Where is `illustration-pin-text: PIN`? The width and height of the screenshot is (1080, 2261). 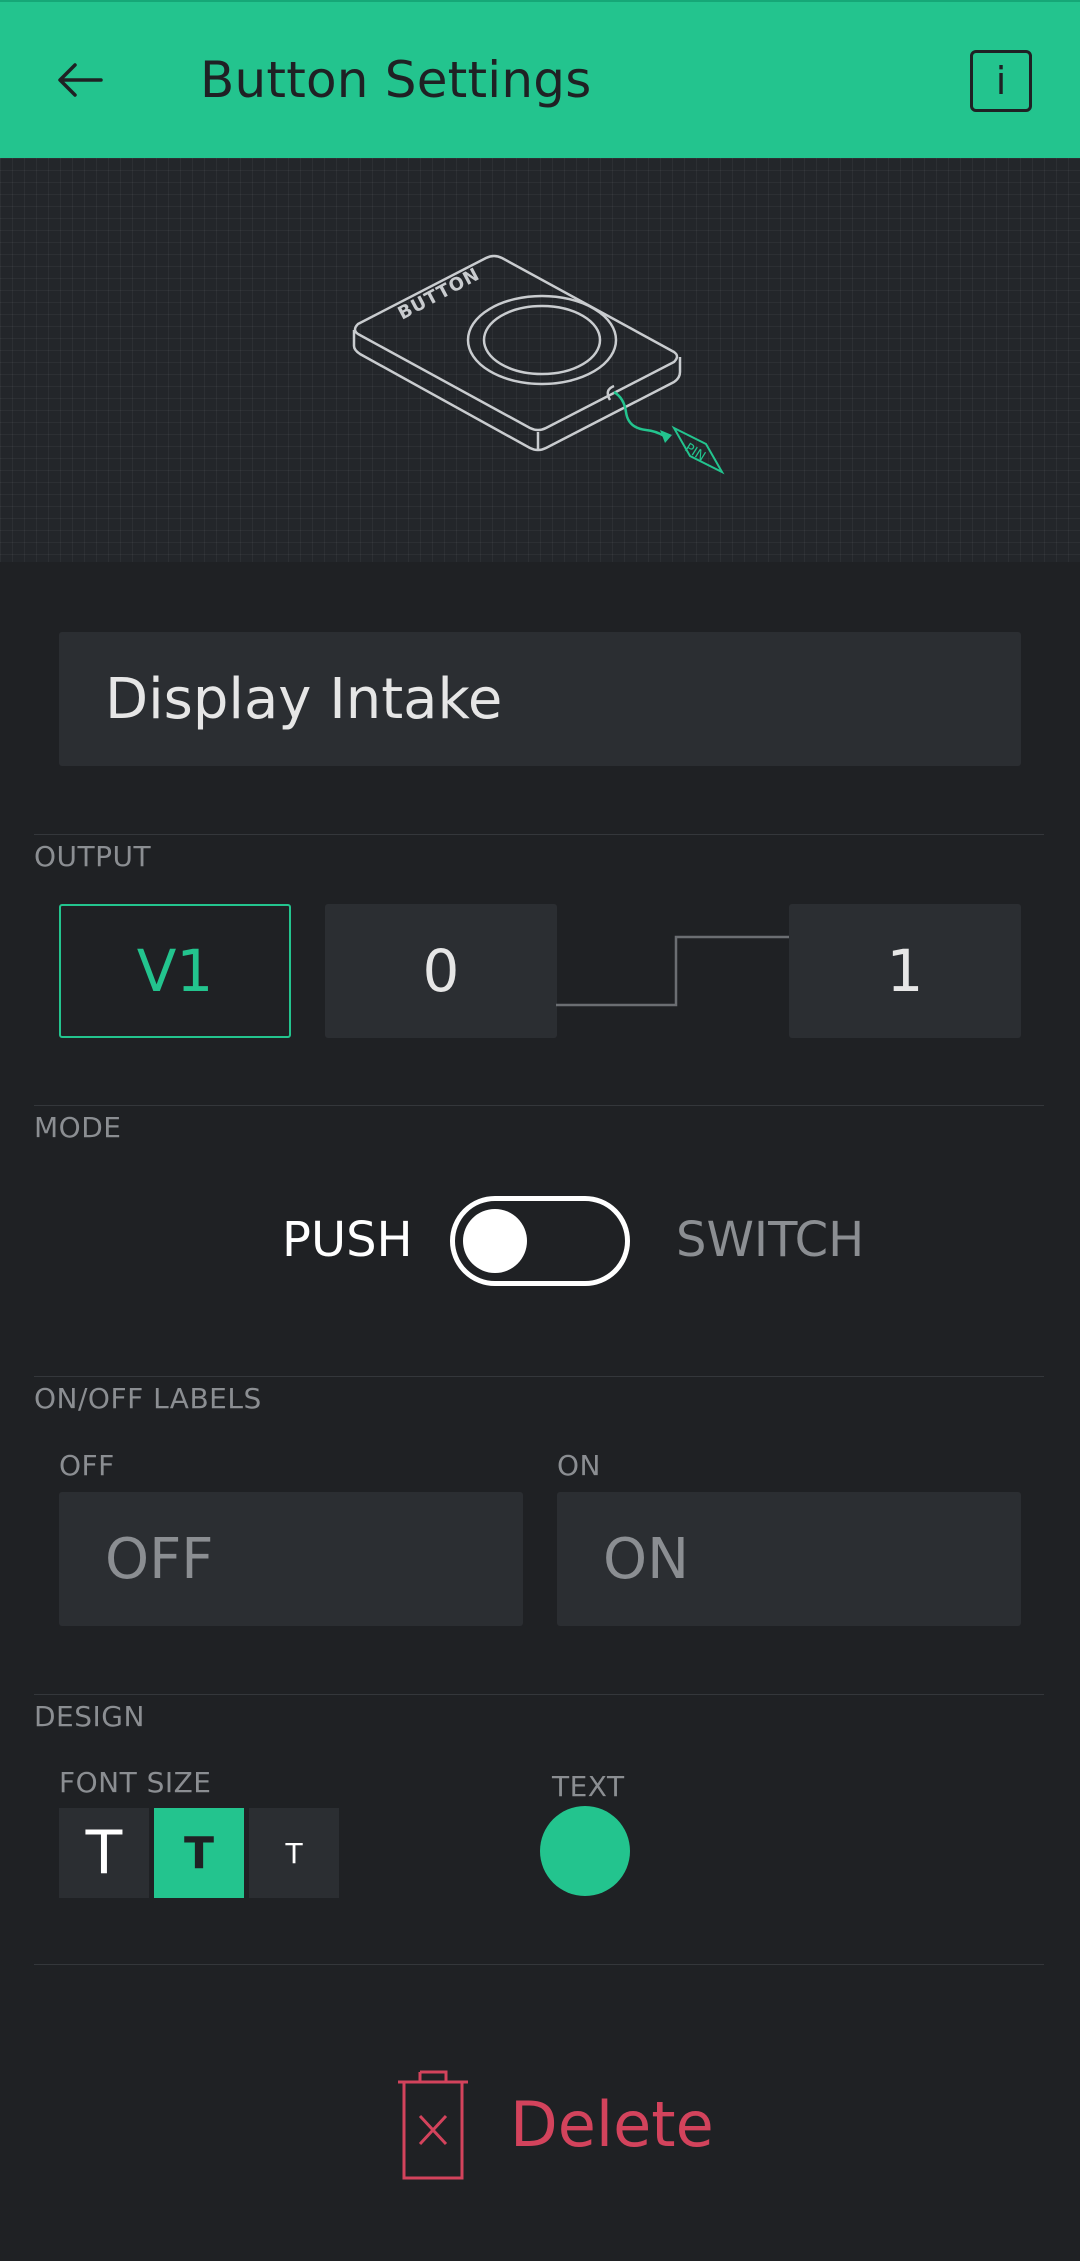
illustration-pin-text: PIN is located at coordinates (695, 453).